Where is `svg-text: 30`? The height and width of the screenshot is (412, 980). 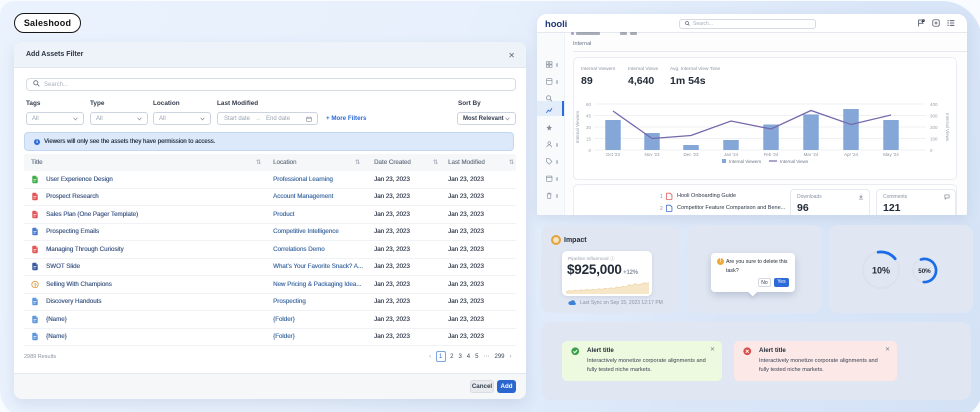 svg-text: 30 is located at coordinates (589, 127).